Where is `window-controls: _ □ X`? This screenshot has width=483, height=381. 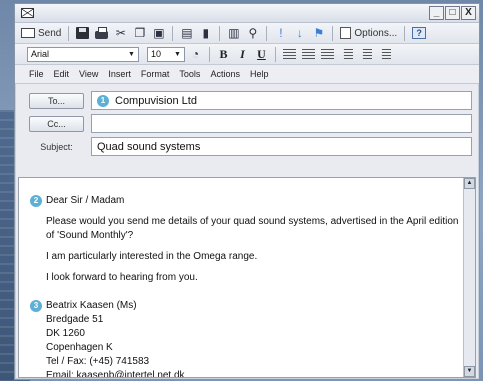 window-controls: _ □ X is located at coordinates (452, 13).